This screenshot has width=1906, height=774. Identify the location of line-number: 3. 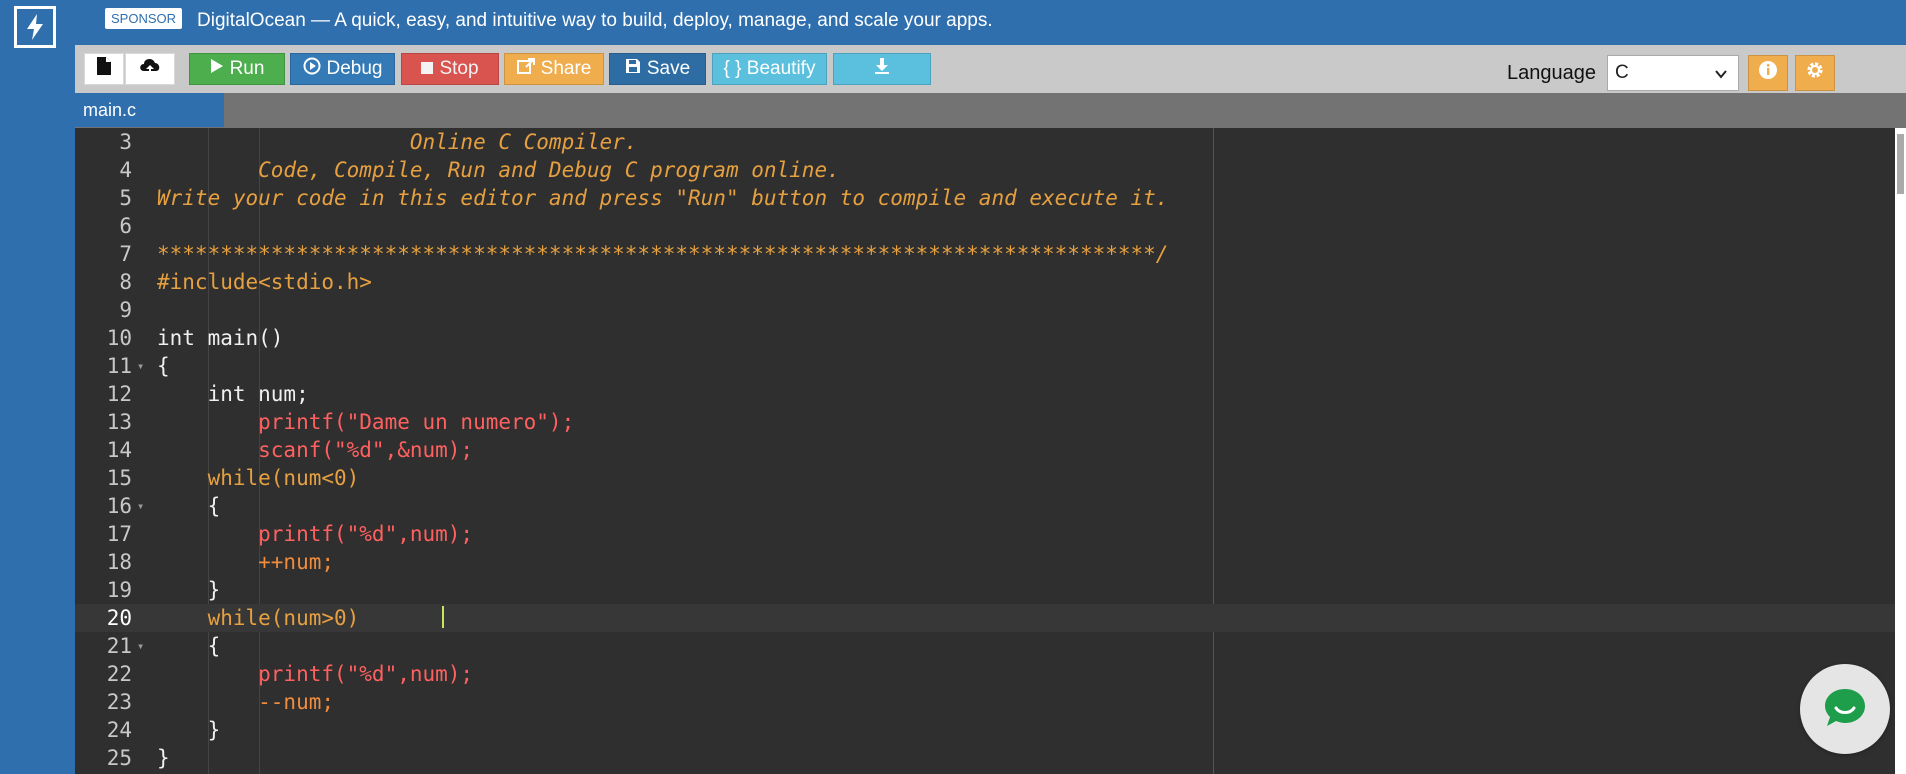
(125, 142).